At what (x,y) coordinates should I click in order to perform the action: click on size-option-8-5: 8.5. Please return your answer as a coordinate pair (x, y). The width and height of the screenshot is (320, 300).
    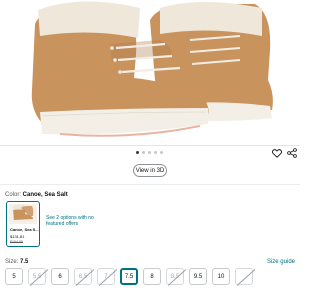
    Looking at the image, I should click on (175, 276).